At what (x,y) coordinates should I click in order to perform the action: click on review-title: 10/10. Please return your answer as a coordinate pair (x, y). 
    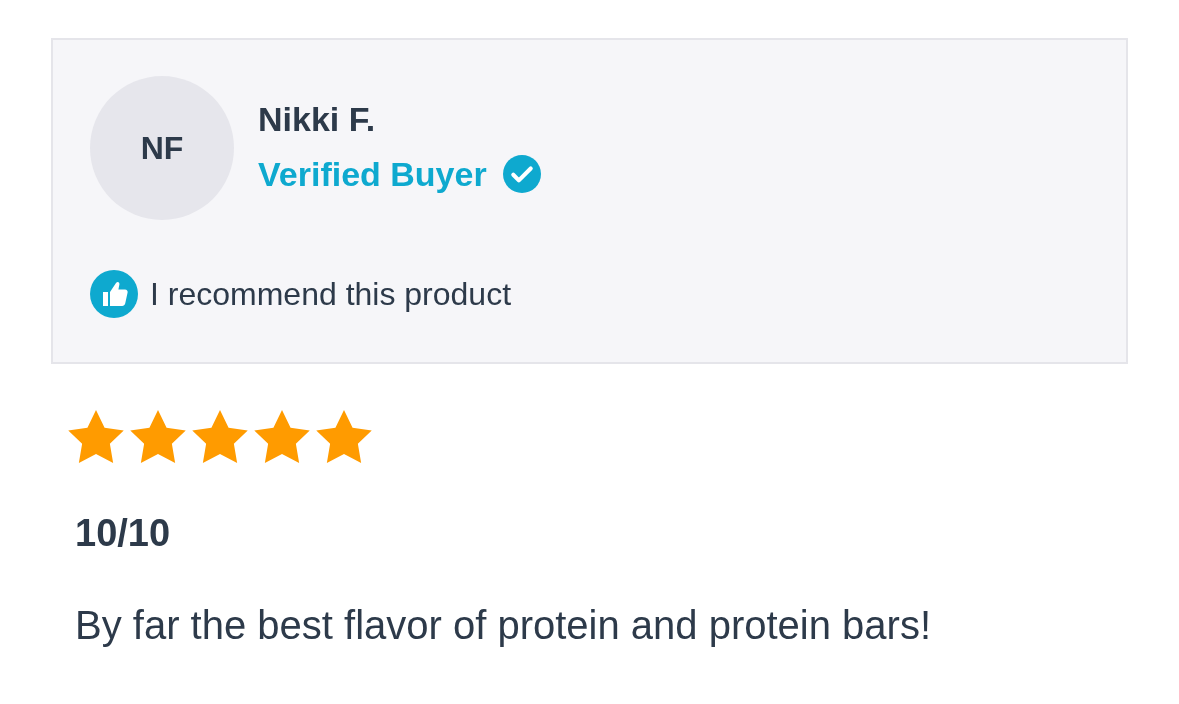
    Looking at the image, I should click on (123, 533).